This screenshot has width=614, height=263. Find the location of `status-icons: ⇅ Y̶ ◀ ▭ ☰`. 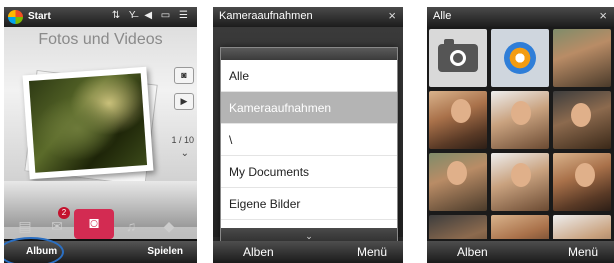

status-icons: ⇅ Y̶ ◀ ▭ ☰ is located at coordinates (151, 15).